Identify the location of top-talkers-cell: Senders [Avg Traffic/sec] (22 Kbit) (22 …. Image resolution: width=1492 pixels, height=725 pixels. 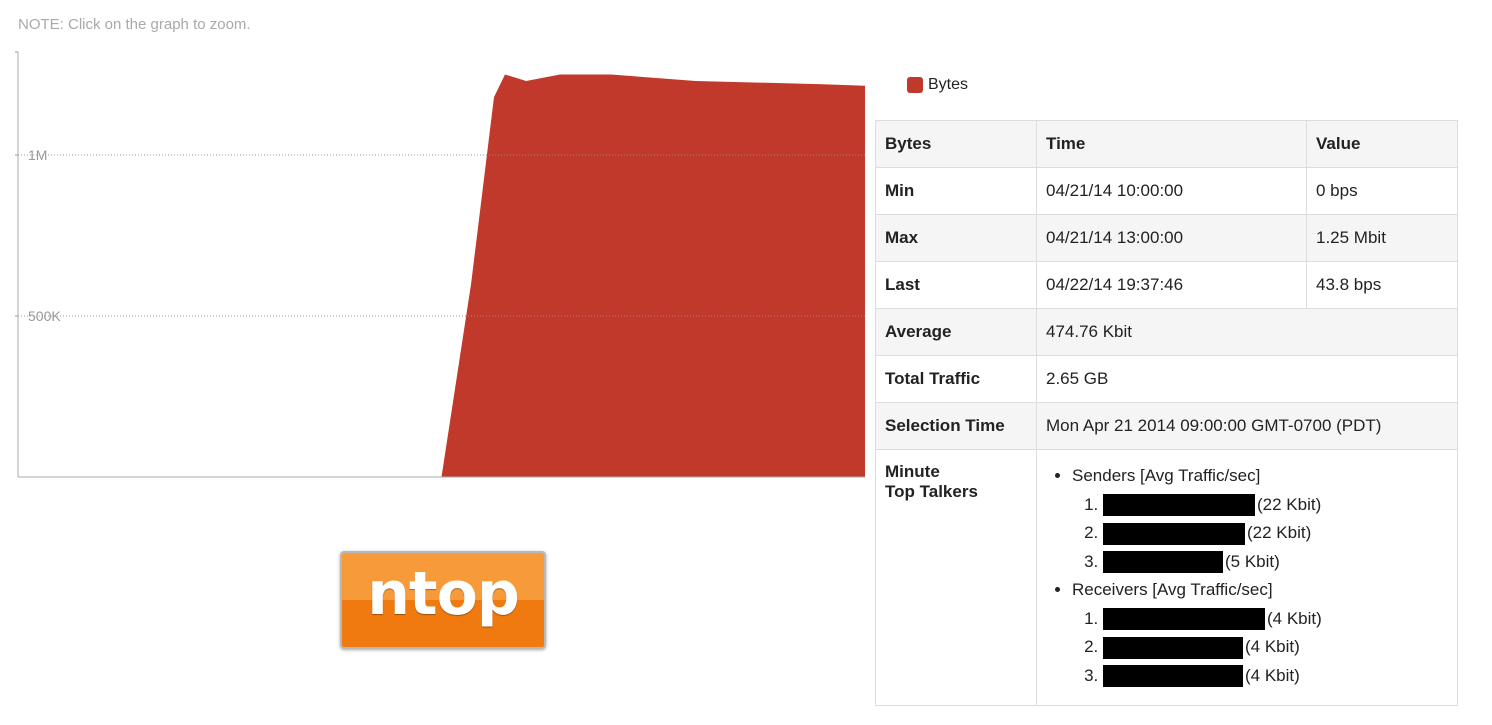
(1247, 577).